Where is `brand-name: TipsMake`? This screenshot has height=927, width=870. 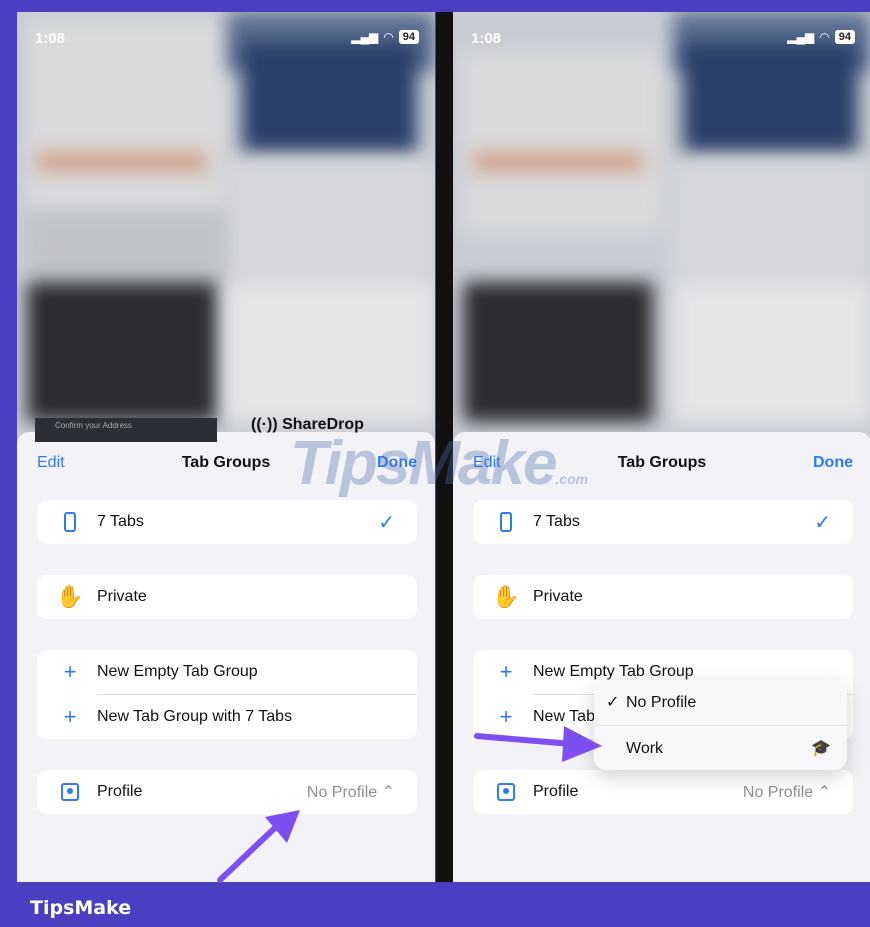
brand-name: TipsMake is located at coordinates (81, 908).